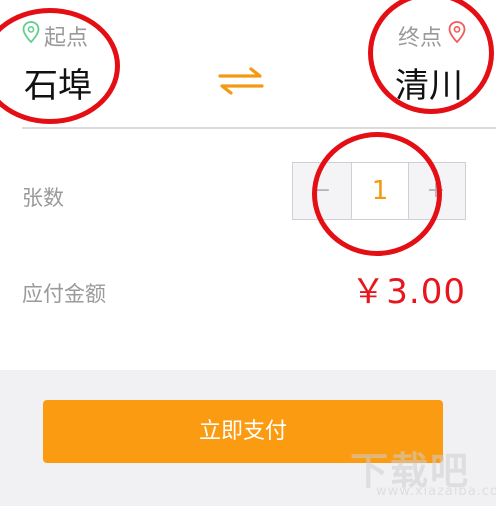 This screenshot has width=496, height=506. Describe the element at coordinates (408, 292) in the screenshot. I see `amount-value: ￥3.00` at that location.